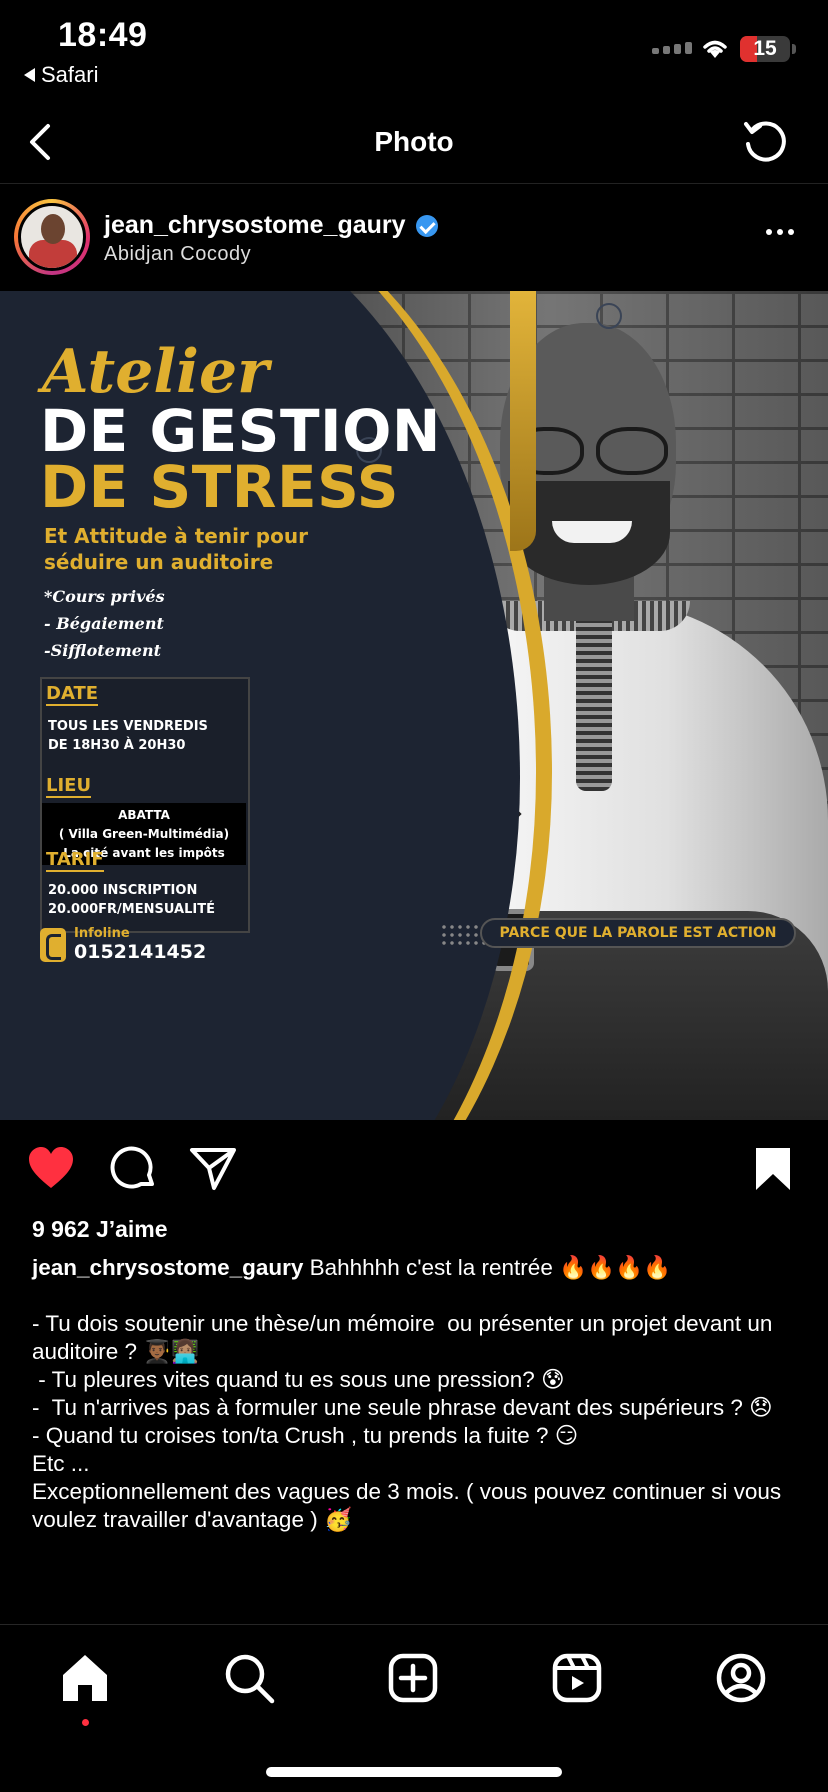  What do you see at coordinates (715, 49) in the screenshot?
I see `wifi-icon` at bounding box center [715, 49].